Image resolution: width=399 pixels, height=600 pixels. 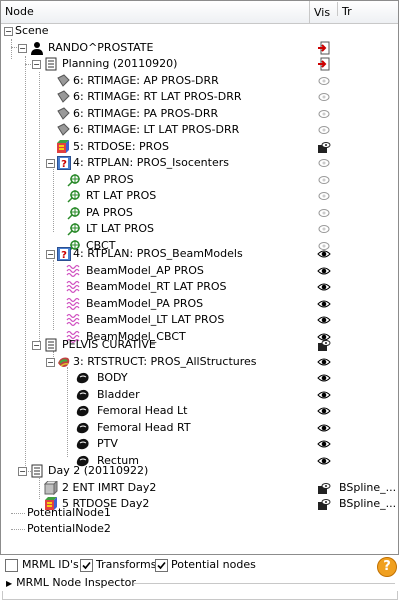 What do you see at coordinates (199, 411) in the screenshot?
I see `tree-row-segment: Femoral Head Lt` at bounding box center [199, 411].